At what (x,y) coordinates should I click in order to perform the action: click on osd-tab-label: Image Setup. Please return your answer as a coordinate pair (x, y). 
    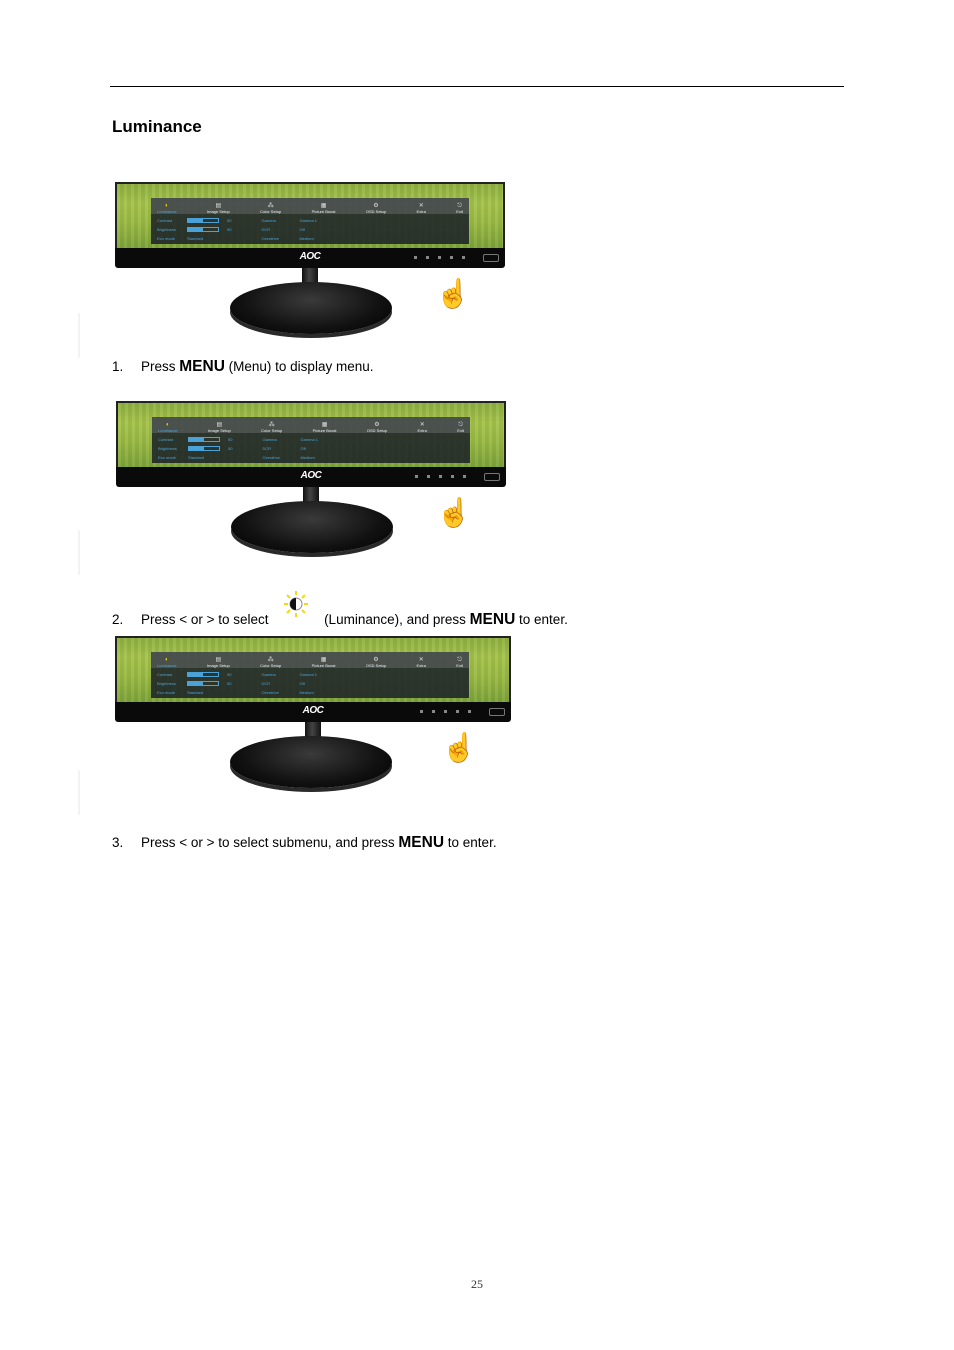
    Looking at the image, I should click on (218, 211).